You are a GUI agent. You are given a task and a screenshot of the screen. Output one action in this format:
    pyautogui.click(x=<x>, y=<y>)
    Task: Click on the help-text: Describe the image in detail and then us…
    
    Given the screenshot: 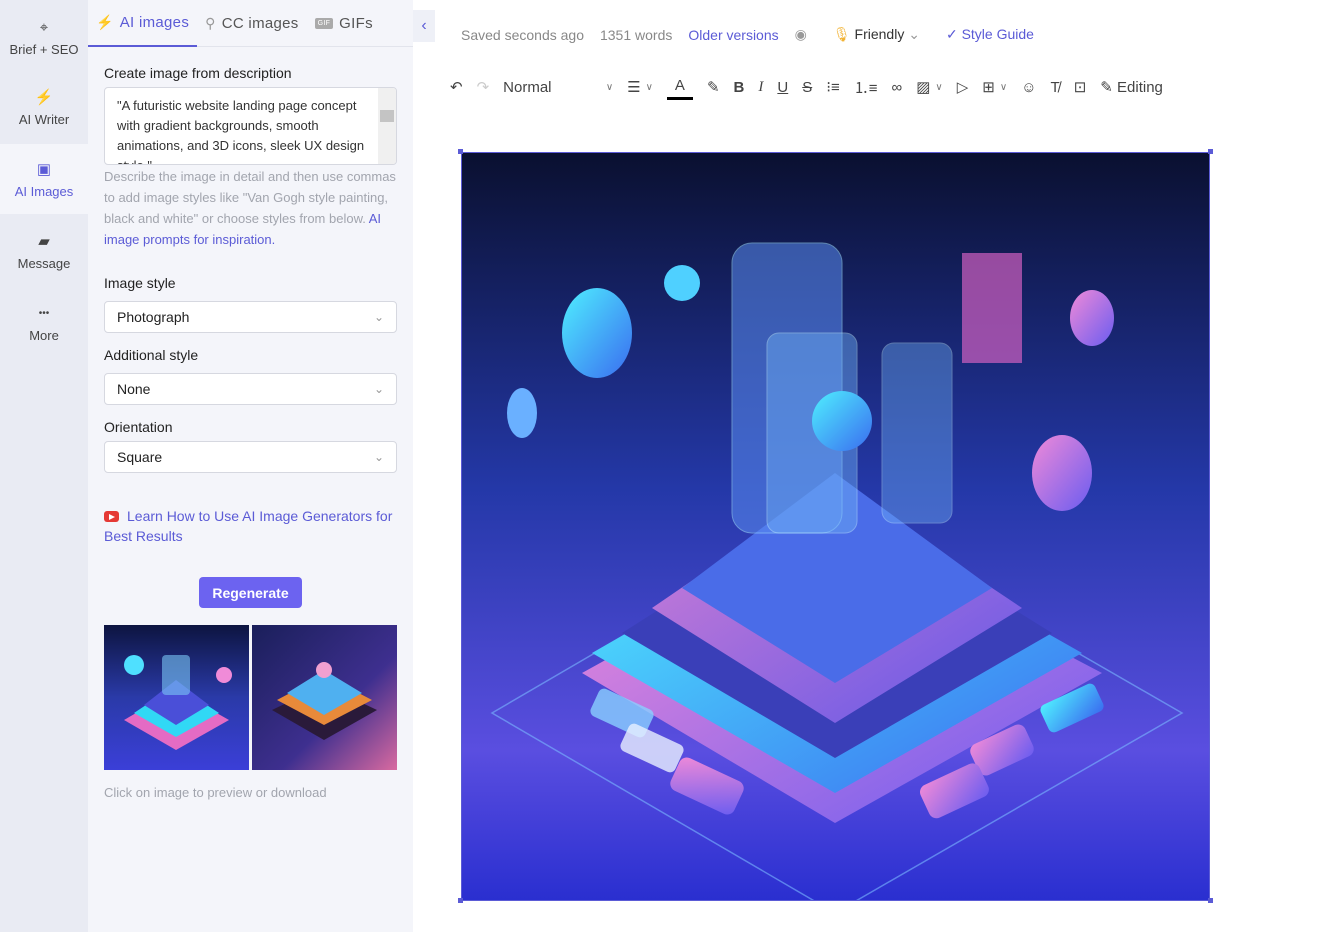 What is the action you would take?
    pyautogui.click(x=254, y=208)
    